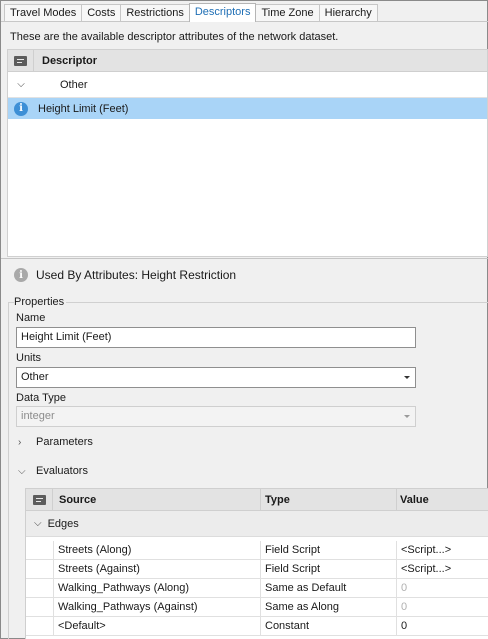  Describe the element at coordinates (257, 500) in the screenshot. I see `evaluators-grid-header: Source Type Value` at that location.